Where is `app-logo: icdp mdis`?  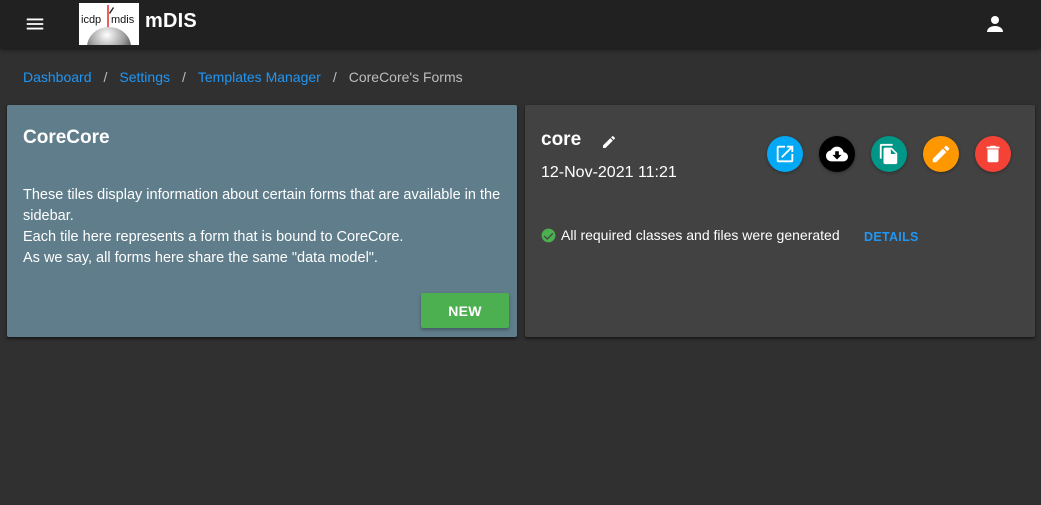
app-logo: icdp mdis is located at coordinates (109, 24).